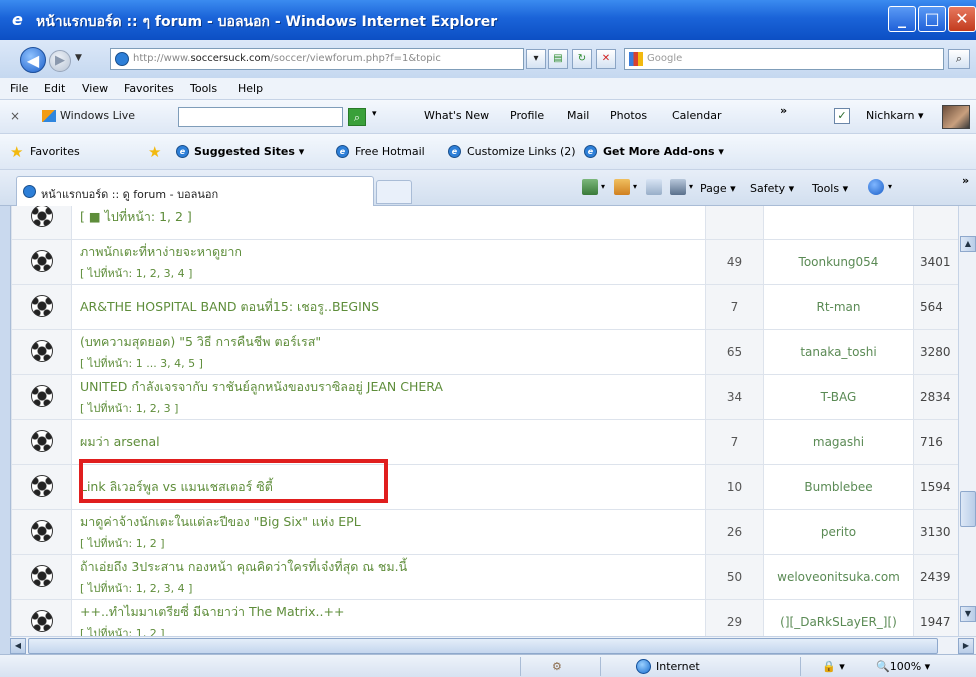 This screenshot has width=976, height=677. What do you see at coordinates (838, 262) in the screenshot?
I see `topic-author: Toonkung054` at bounding box center [838, 262].